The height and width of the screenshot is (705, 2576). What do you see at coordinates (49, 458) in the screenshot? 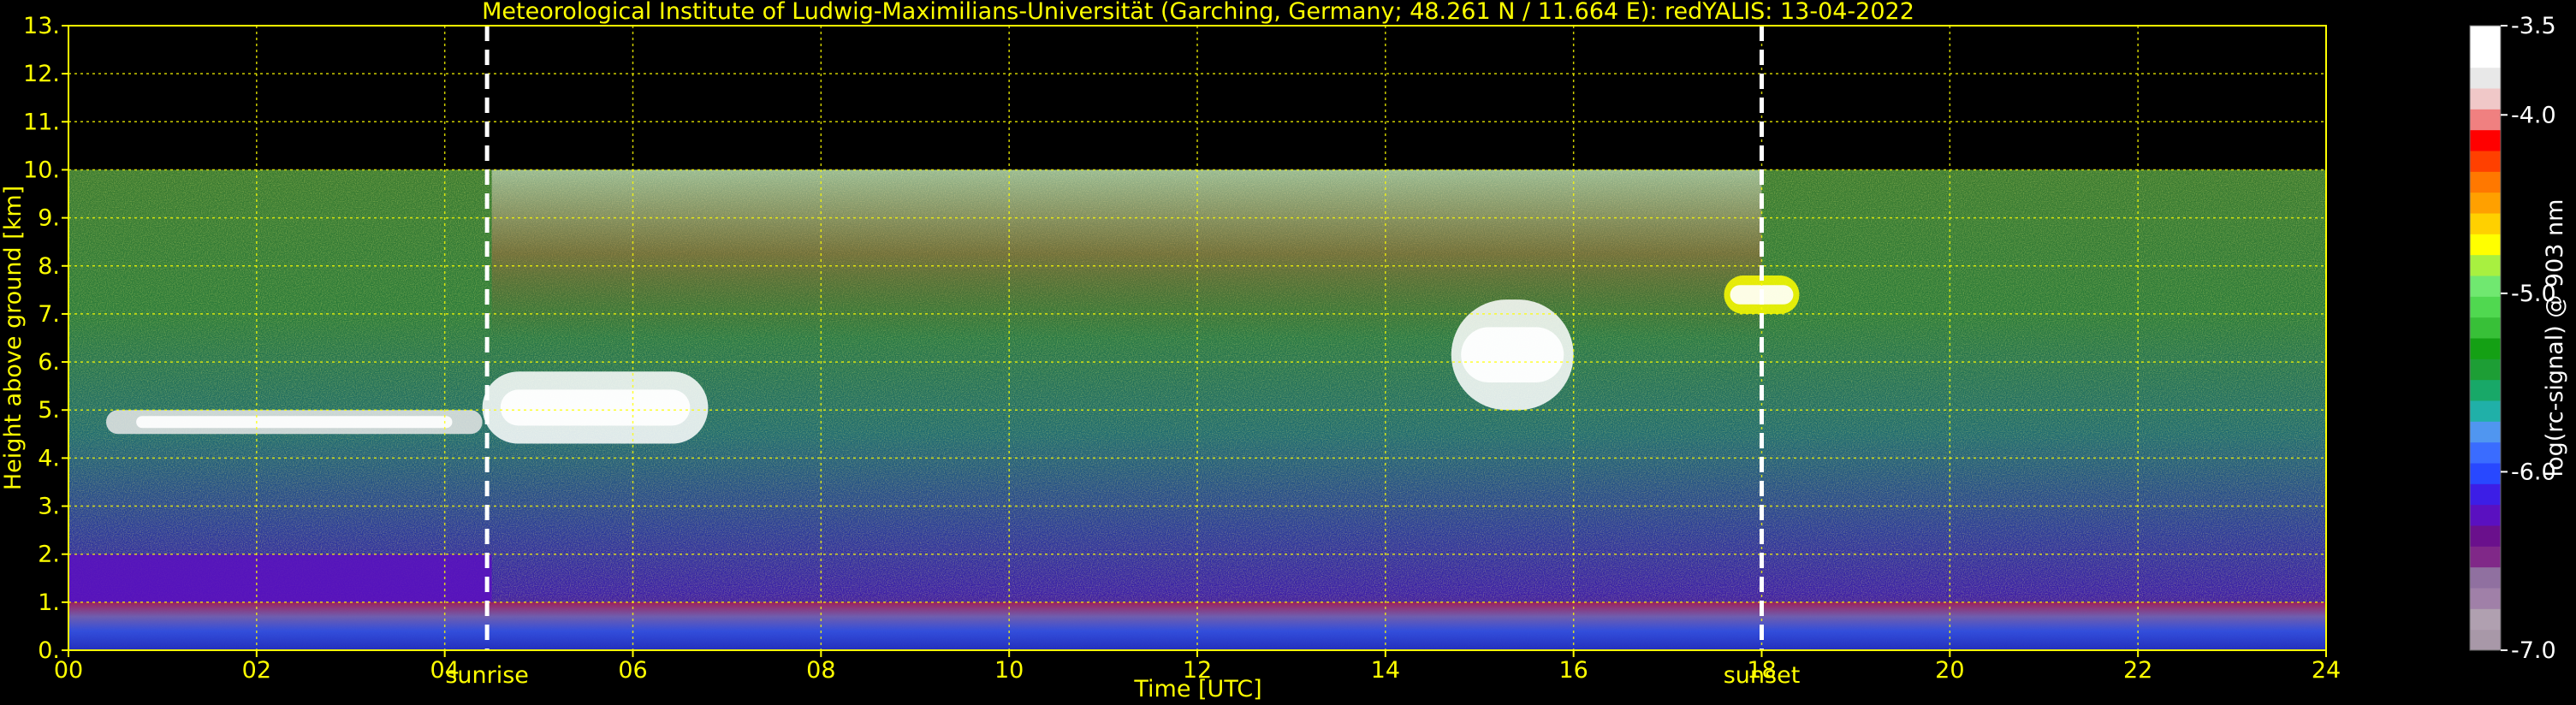
I see `y-tick-label: 4.` at bounding box center [49, 458].